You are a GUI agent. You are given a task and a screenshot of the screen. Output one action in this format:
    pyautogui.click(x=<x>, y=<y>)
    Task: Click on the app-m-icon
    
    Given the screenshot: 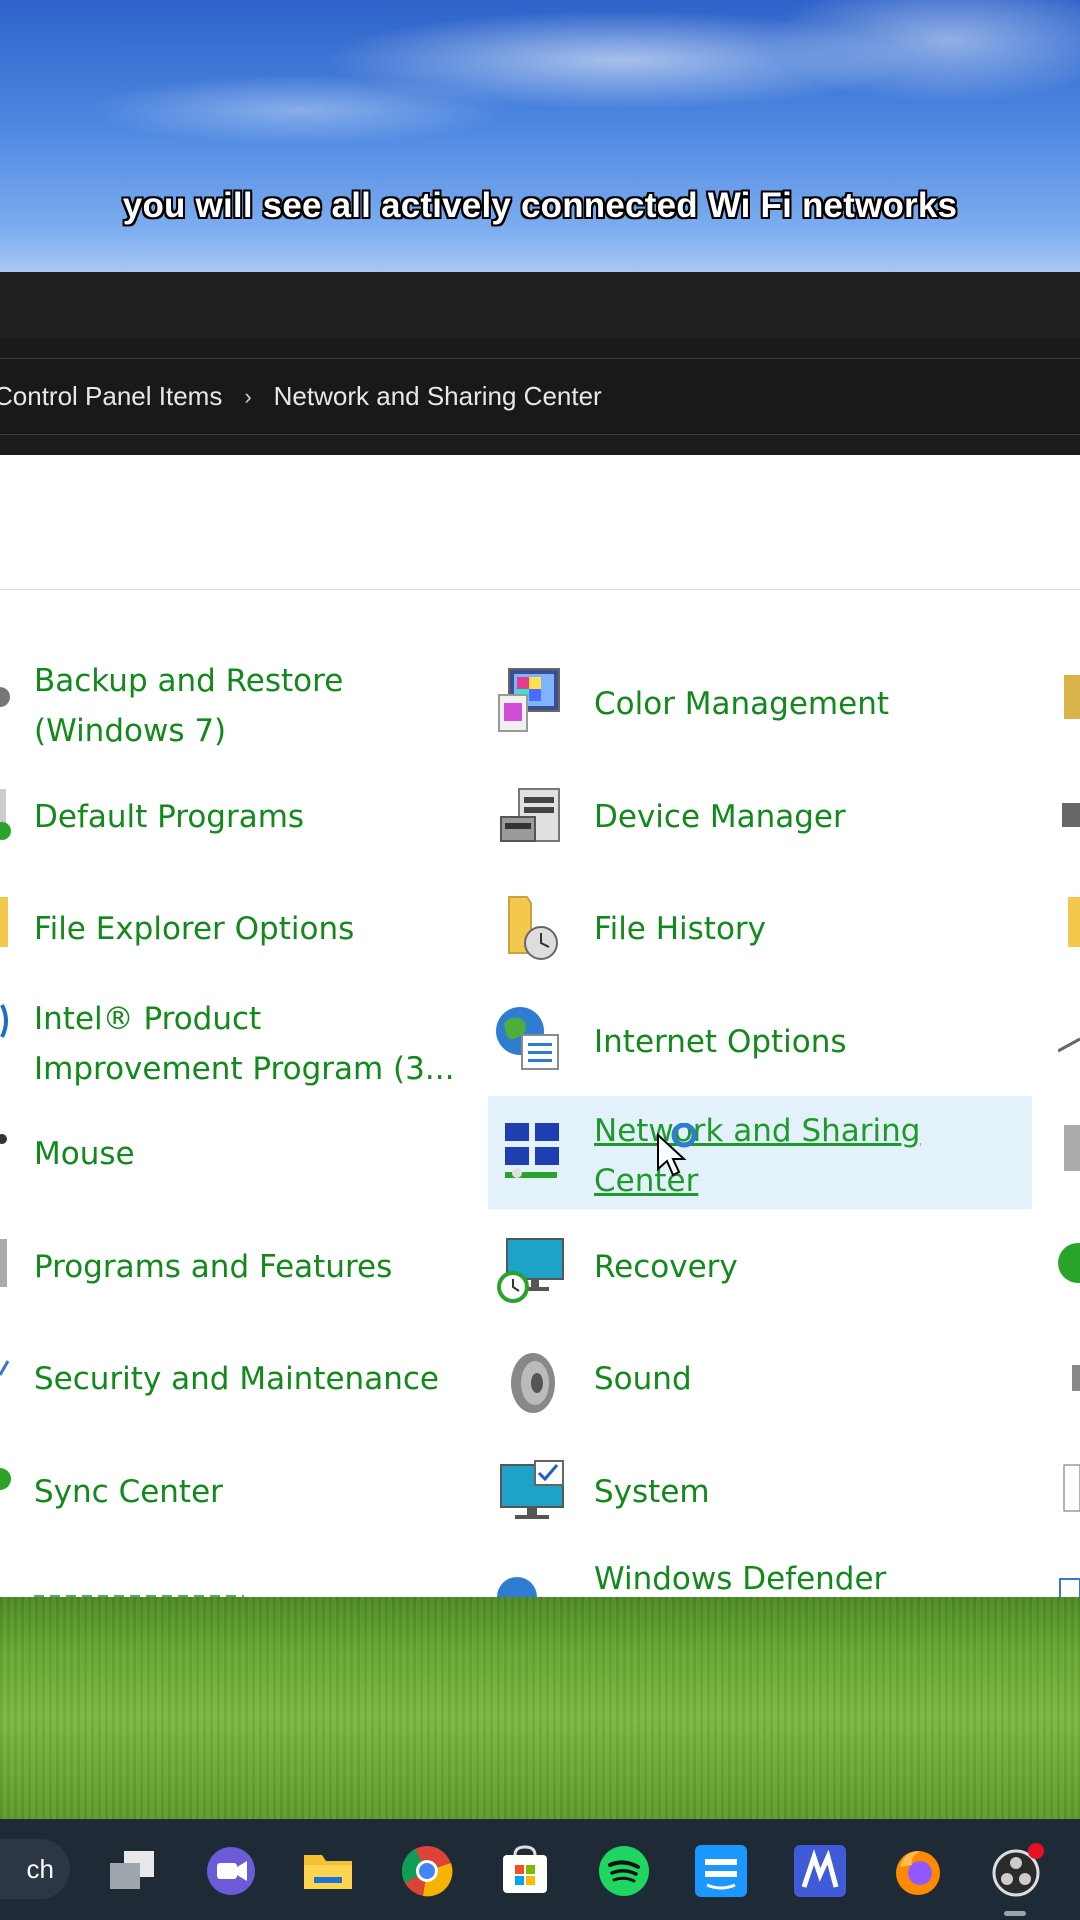 What is the action you would take?
    pyautogui.click(x=820, y=1871)
    